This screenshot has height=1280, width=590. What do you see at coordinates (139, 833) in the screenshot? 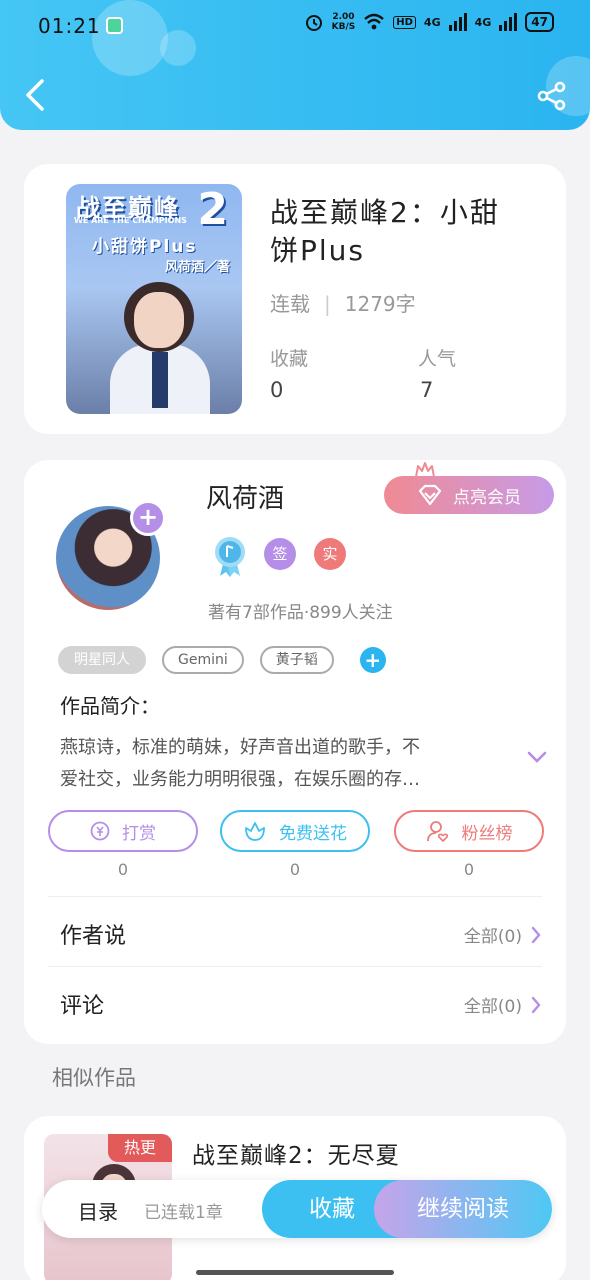
I see `tip-button-label: 打赏` at bounding box center [139, 833].